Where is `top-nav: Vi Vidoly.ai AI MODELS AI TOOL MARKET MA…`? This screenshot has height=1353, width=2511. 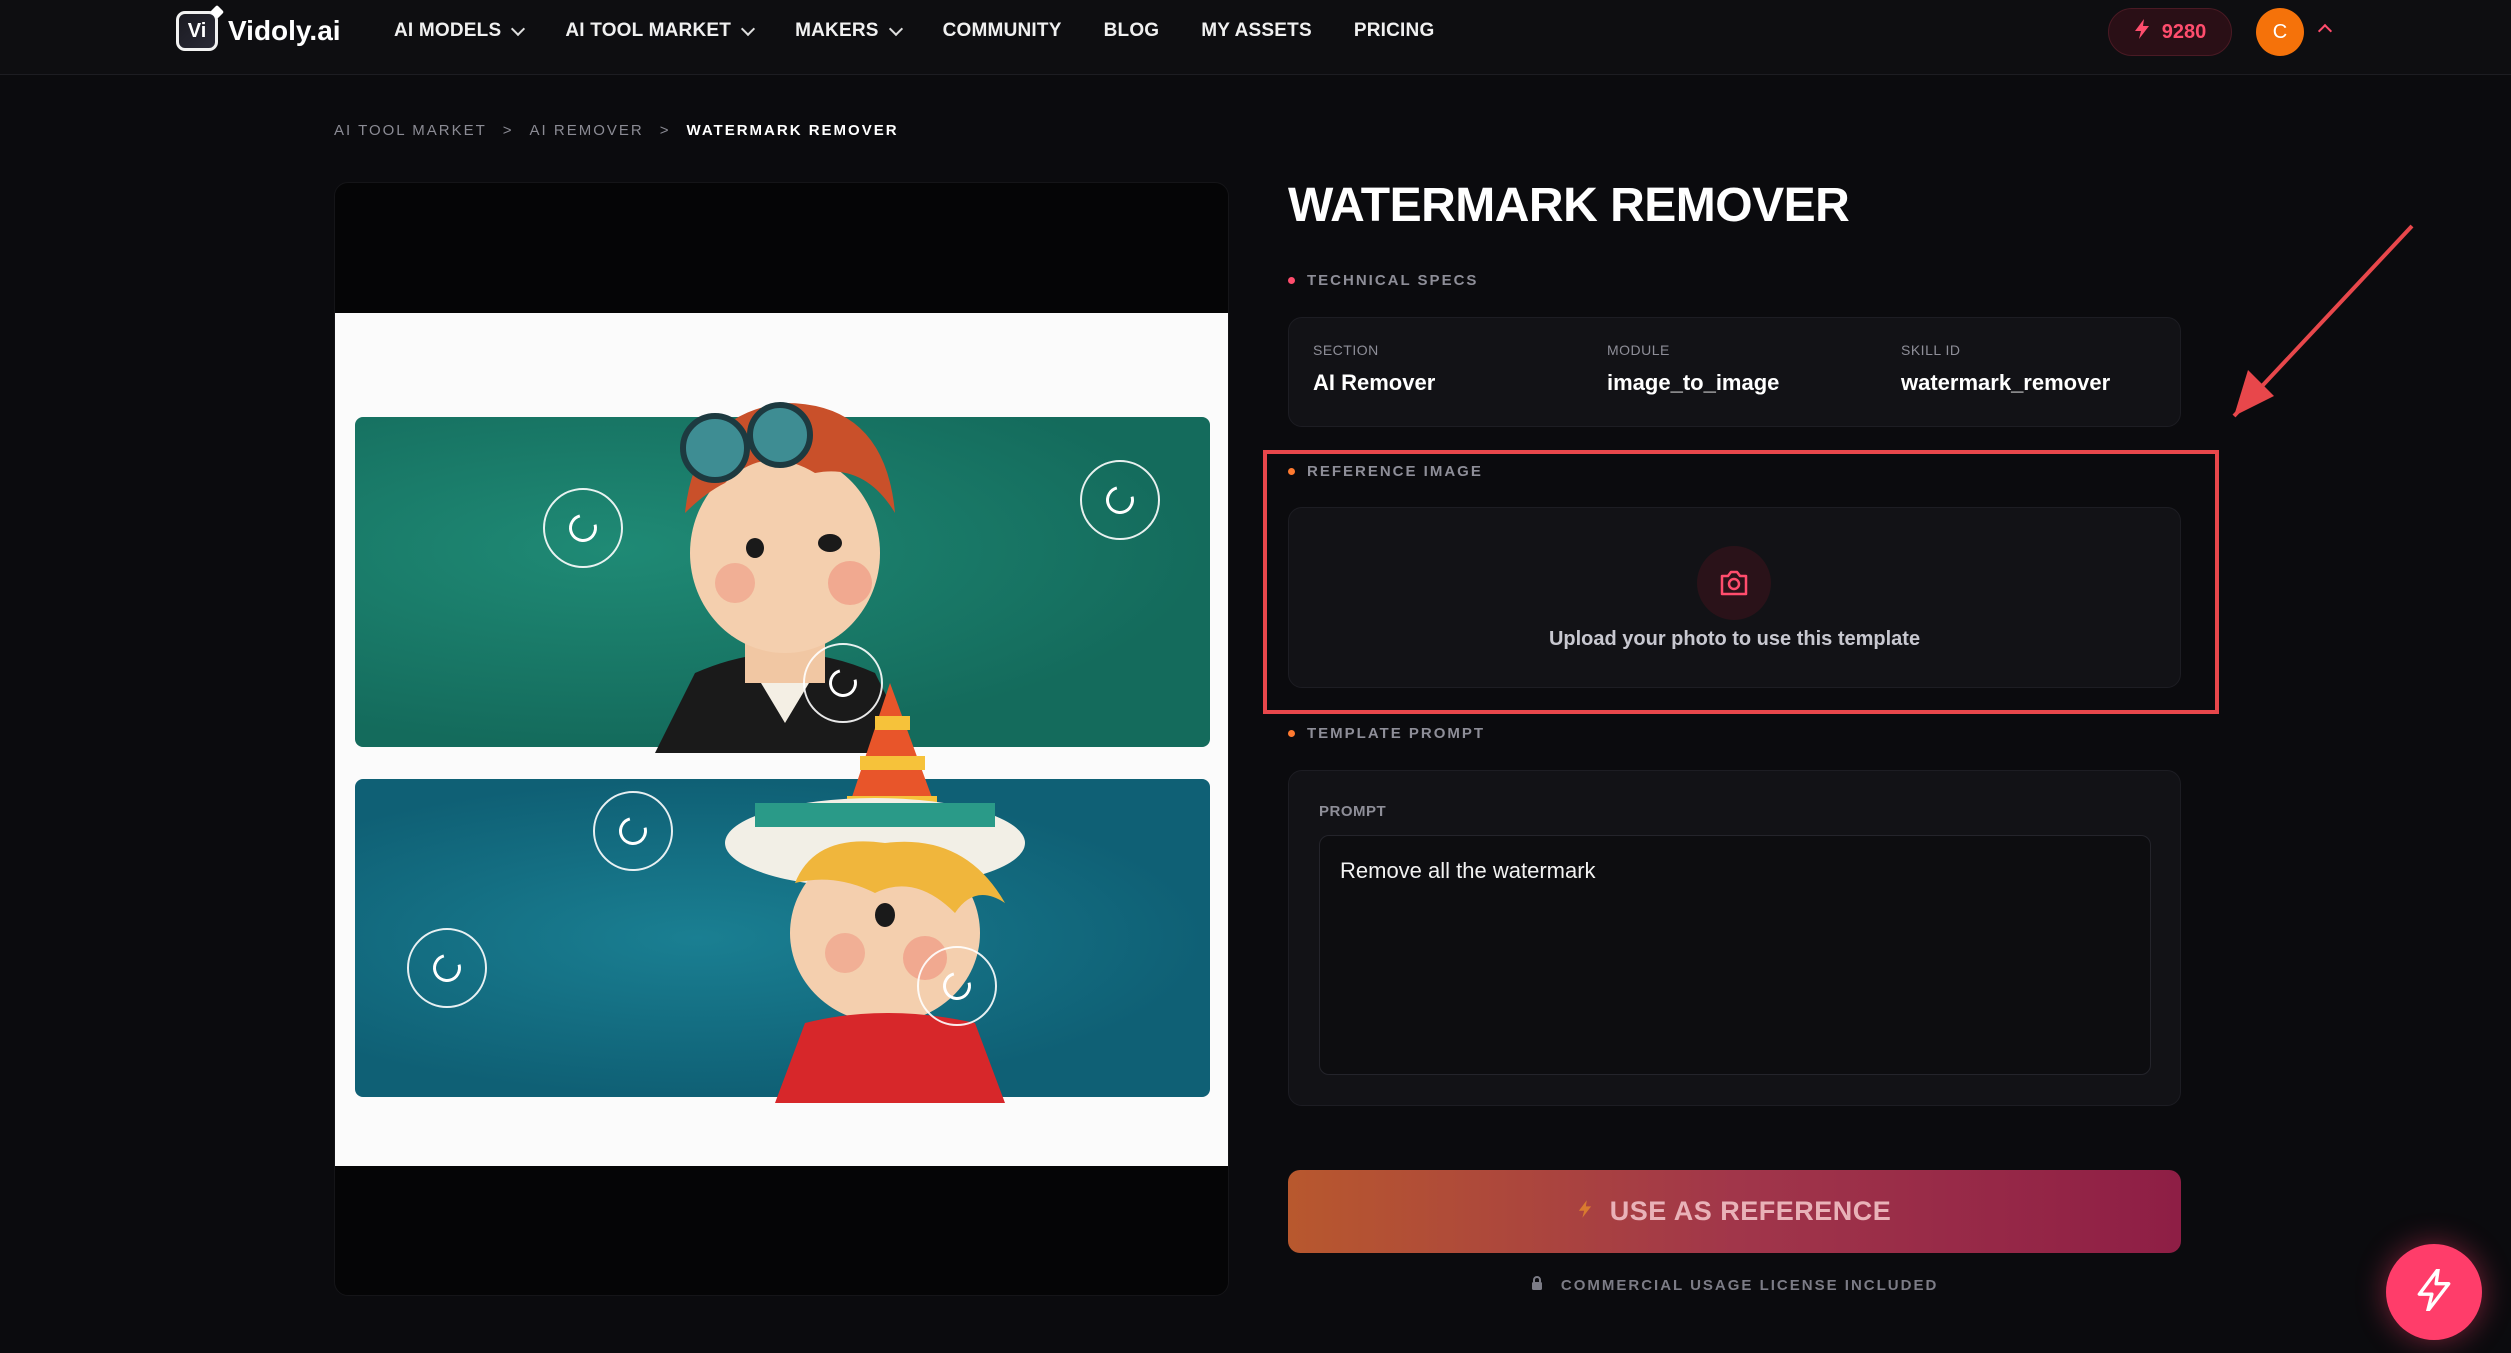
top-nav: Vi Vidoly.ai AI MODELS AI TOOL MARKET MA… is located at coordinates (1255, 37).